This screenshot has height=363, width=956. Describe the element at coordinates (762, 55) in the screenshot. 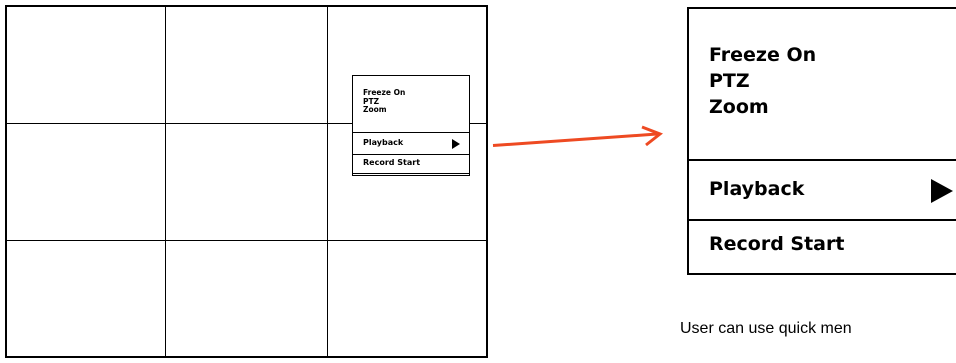

I see `menu-item-freeze-on: Freeze On` at that location.